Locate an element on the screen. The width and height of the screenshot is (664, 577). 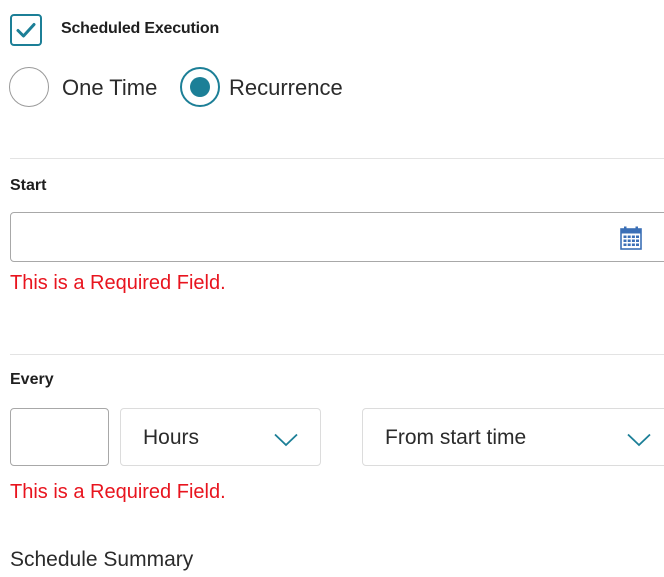
recurrence-radio is located at coordinates (200, 87).